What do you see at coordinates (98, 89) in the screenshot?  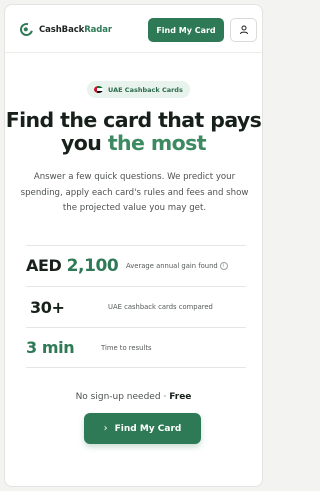 I see `uae-flag-icon` at bounding box center [98, 89].